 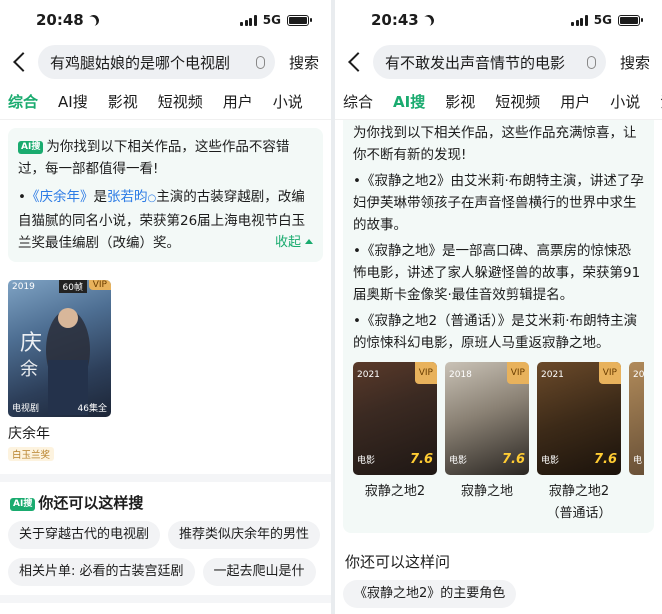 I want to click on ai-intro-text: 为你找到以下相关作品，这些作品不容错过，每一部都值得一看!, so click(x=154, y=158).